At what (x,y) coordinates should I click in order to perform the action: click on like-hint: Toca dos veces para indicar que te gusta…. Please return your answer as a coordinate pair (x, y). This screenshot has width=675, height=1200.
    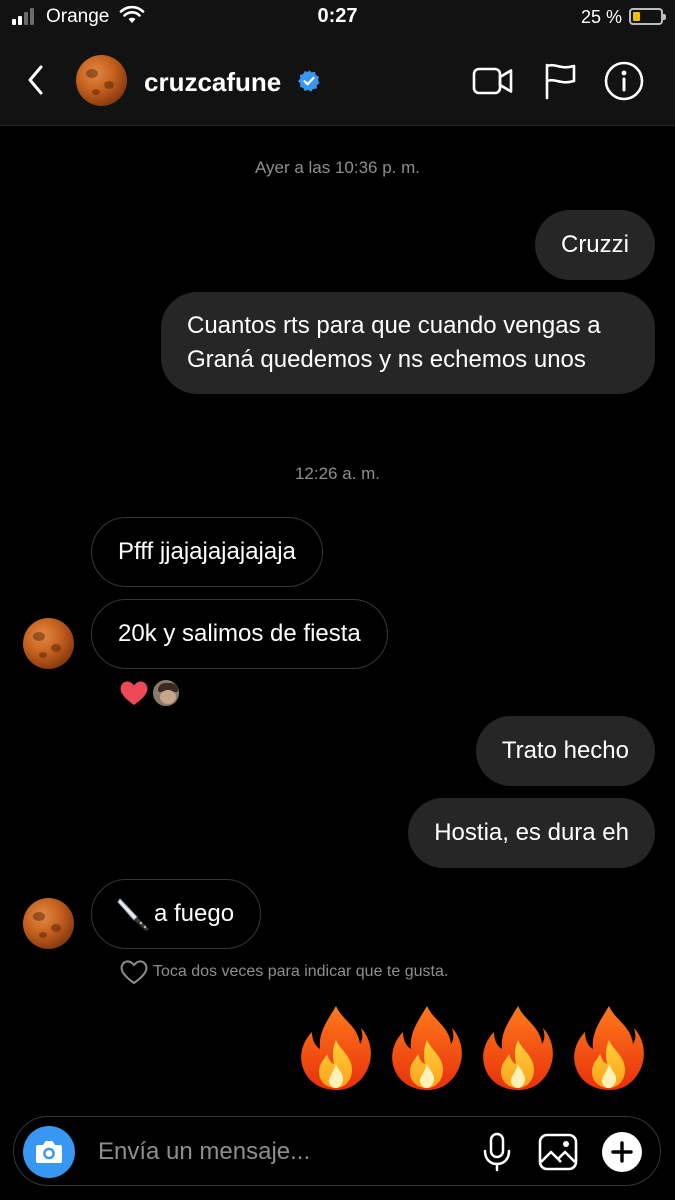
    Looking at the image, I should click on (283, 972).